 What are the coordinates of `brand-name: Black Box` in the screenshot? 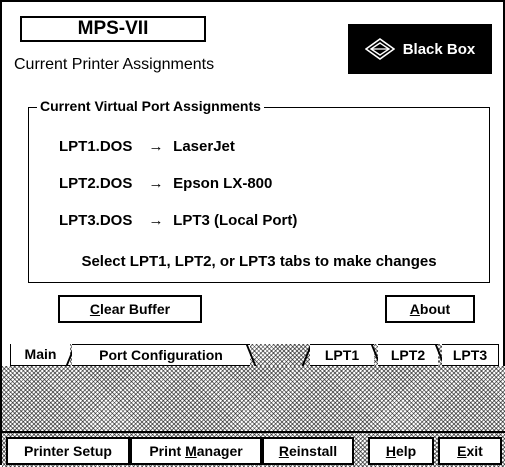 It's located at (439, 49).